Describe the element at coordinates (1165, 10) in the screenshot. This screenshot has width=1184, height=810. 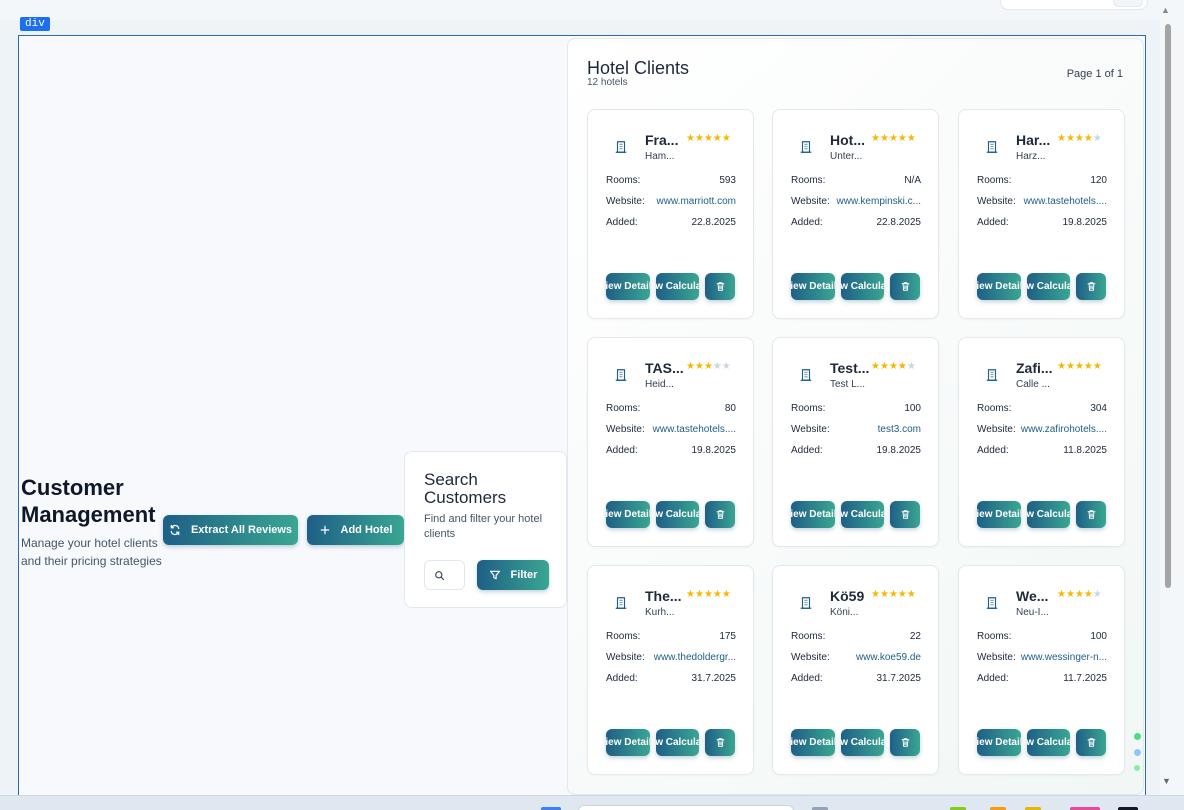
I see `scroll-up-arrow: ▲` at that location.